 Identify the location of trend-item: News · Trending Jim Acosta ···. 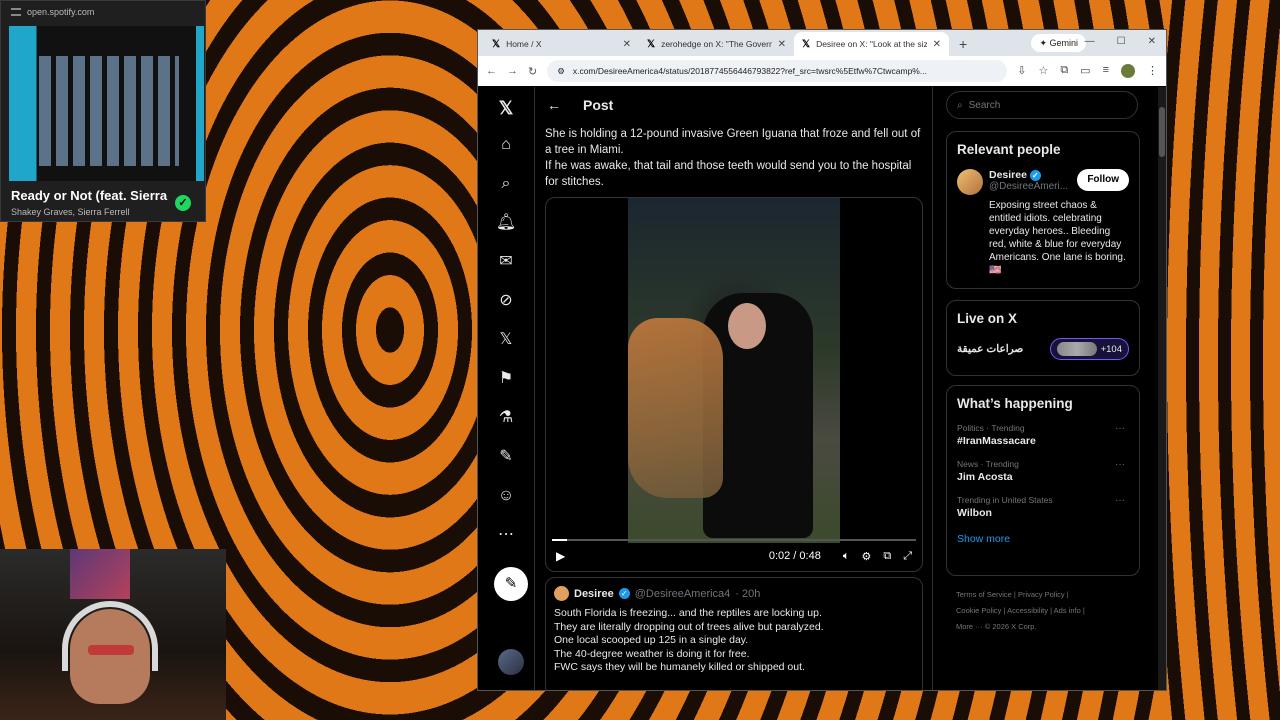
(1043, 471).